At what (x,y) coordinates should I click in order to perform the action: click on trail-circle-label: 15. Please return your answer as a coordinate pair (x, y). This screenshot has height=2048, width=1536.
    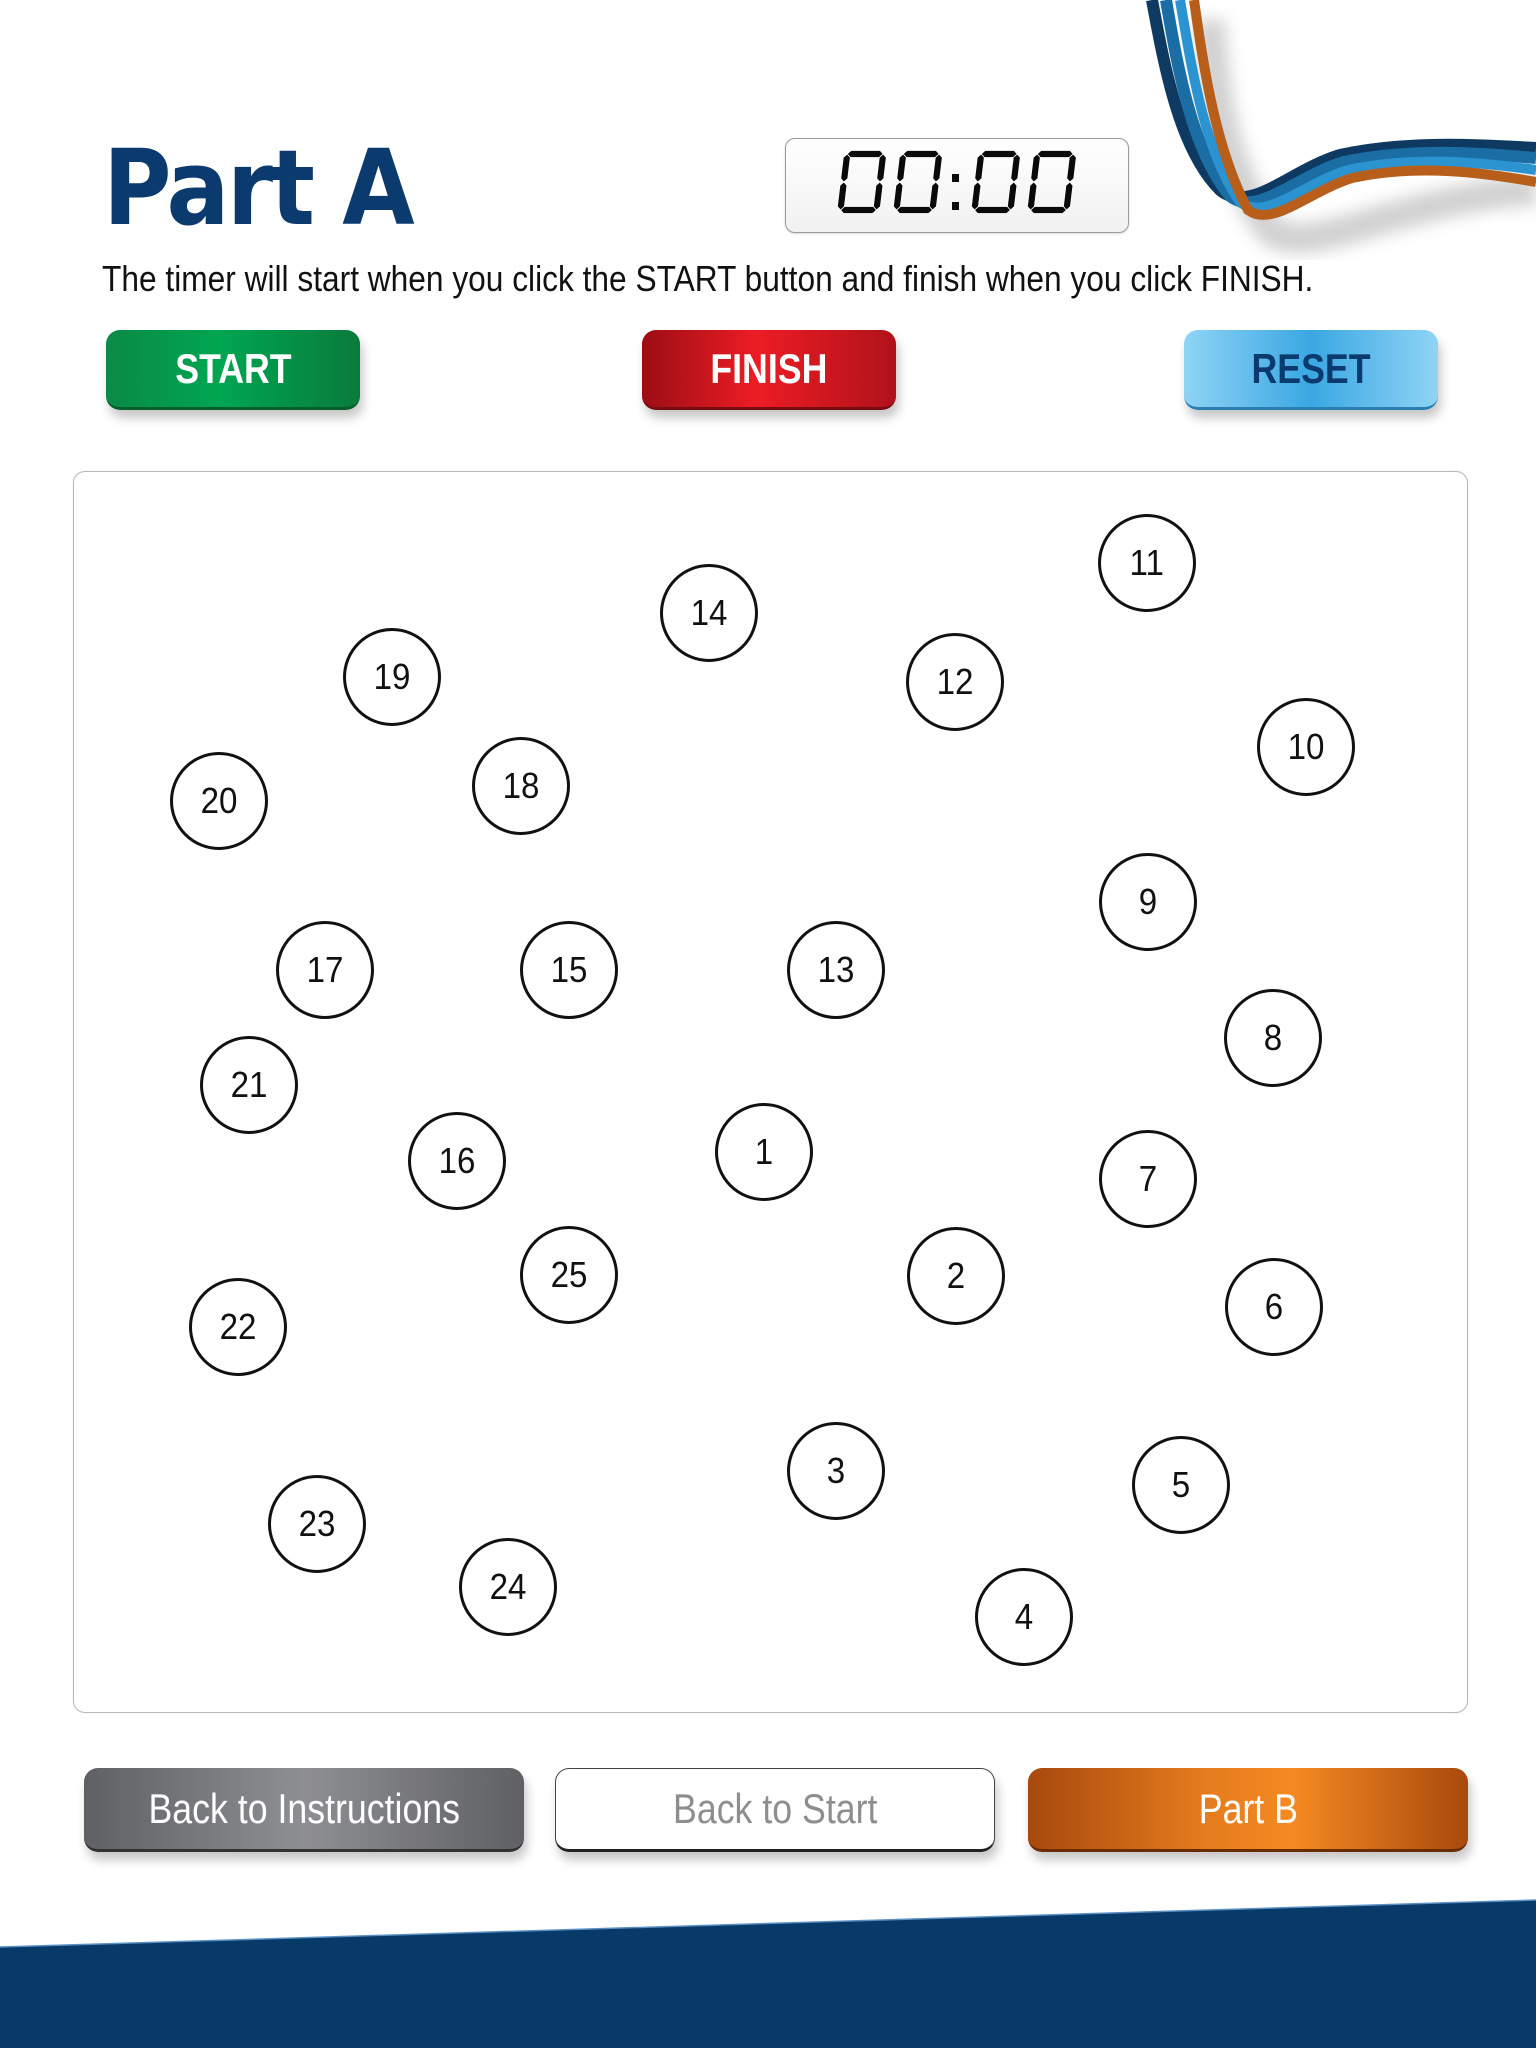
    Looking at the image, I should click on (569, 969).